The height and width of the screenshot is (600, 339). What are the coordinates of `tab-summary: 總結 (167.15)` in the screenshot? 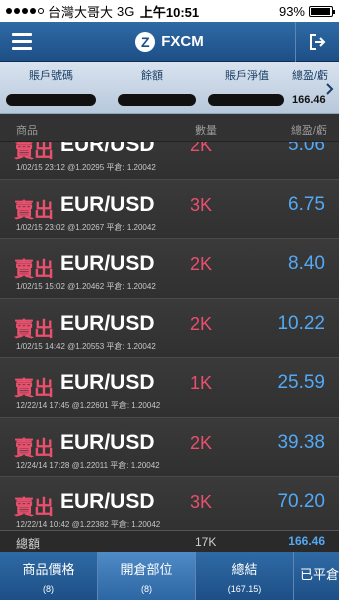 It's located at (245, 576).